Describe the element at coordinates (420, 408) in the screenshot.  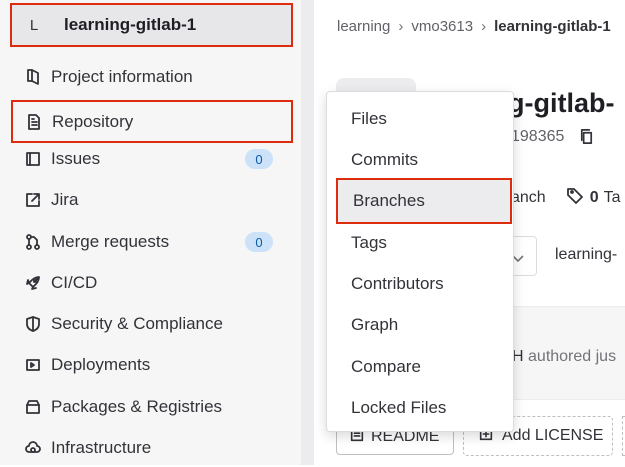
I see `menu-item-locked-files: Locked Files` at that location.